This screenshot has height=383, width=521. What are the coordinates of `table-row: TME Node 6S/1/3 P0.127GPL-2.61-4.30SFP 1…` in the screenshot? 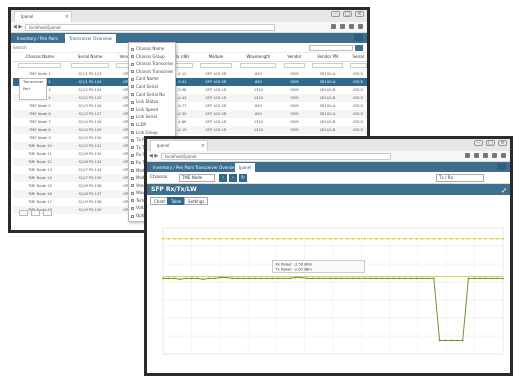 It's located at (190, 114).